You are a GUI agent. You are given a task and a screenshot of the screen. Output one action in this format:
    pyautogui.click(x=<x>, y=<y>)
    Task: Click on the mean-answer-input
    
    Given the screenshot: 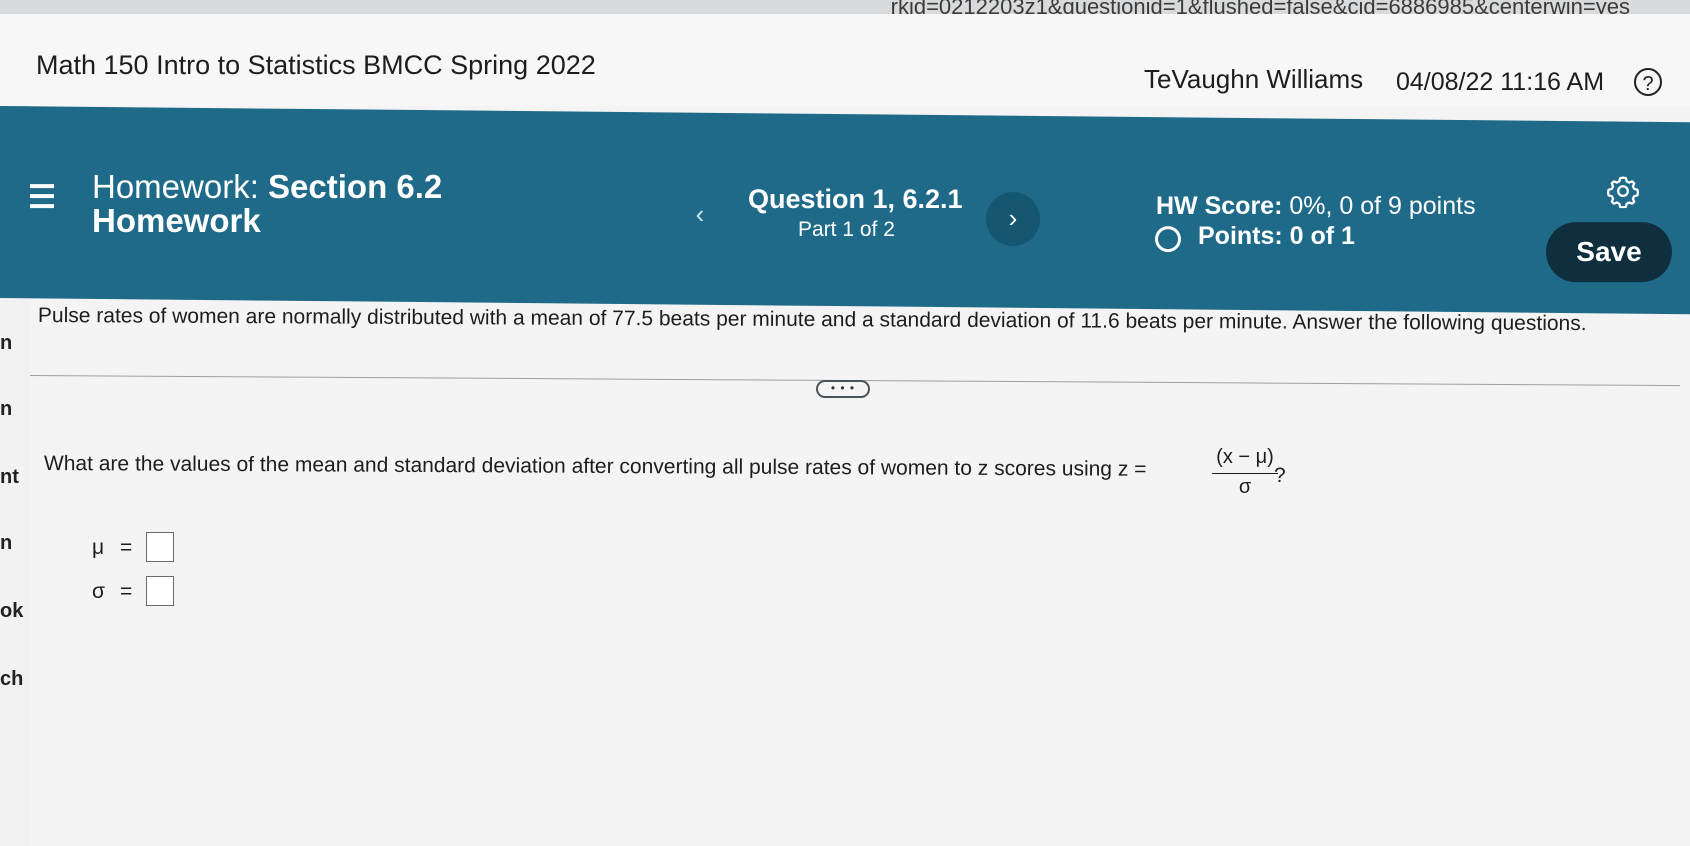 What is the action you would take?
    pyautogui.click(x=160, y=547)
    